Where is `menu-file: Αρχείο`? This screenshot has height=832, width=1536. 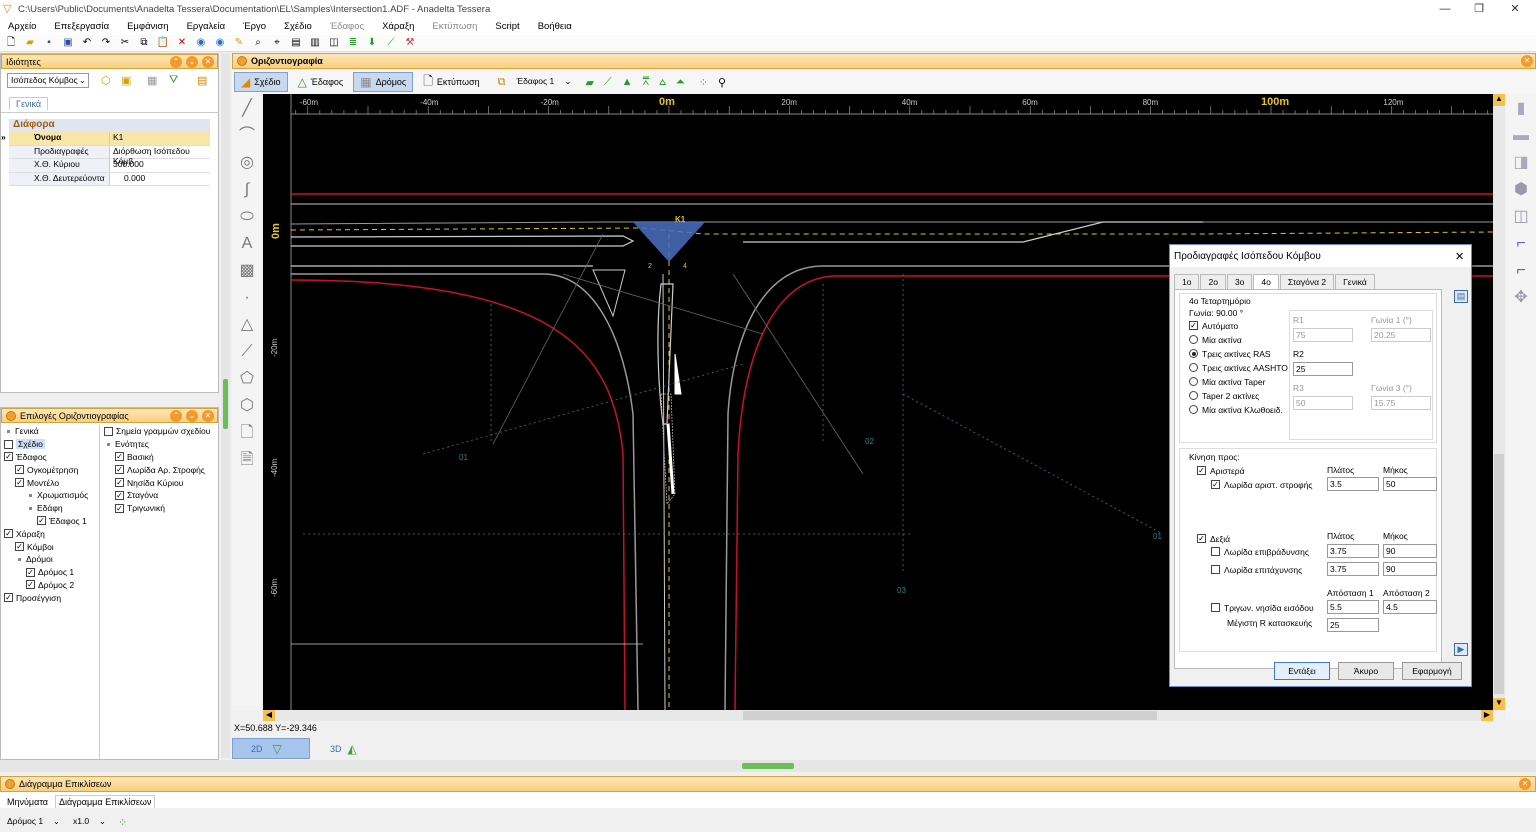 menu-file: Αρχείο is located at coordinates (22, 26).